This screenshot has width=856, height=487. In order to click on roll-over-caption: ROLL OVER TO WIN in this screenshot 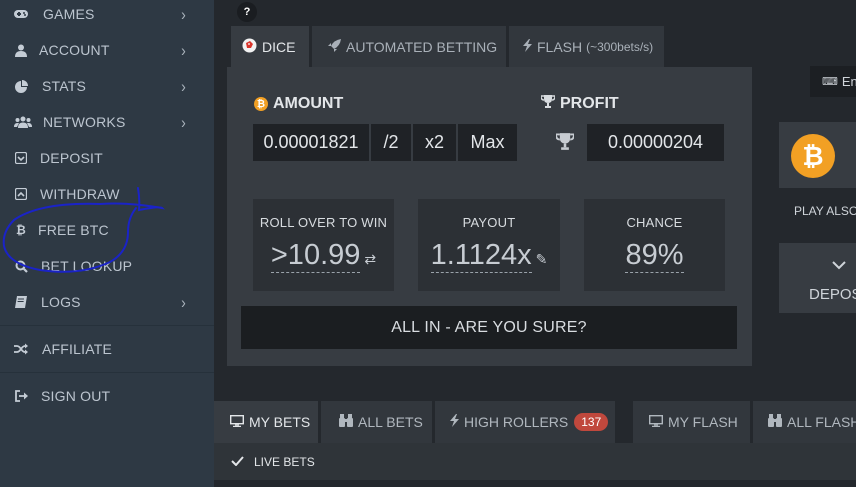, I will do `click(323, 222)`.